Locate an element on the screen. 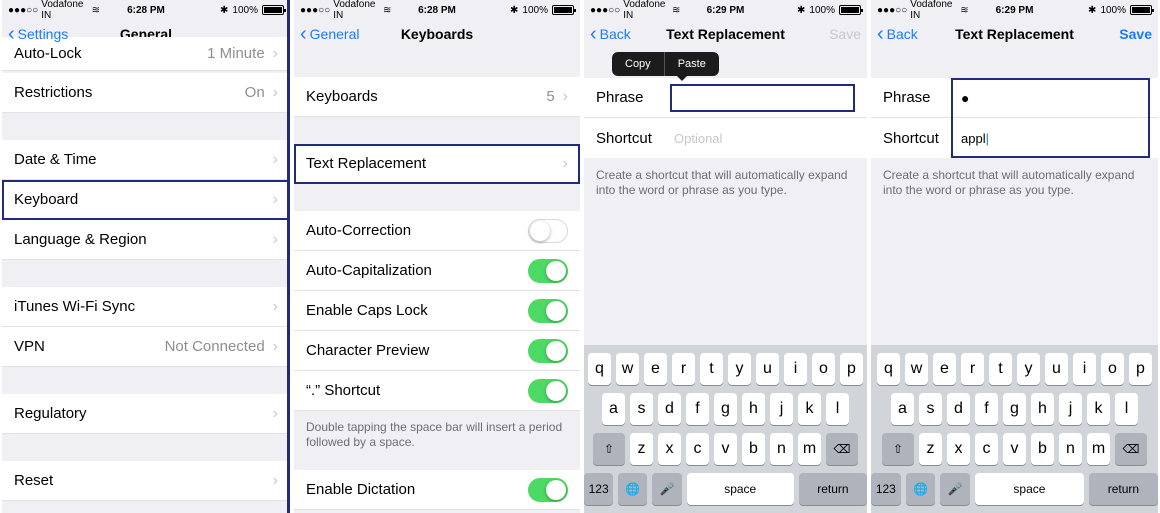 The image size is (1160, 513). row-regulatory: Regulatory › is located at coordinates (146, 414).